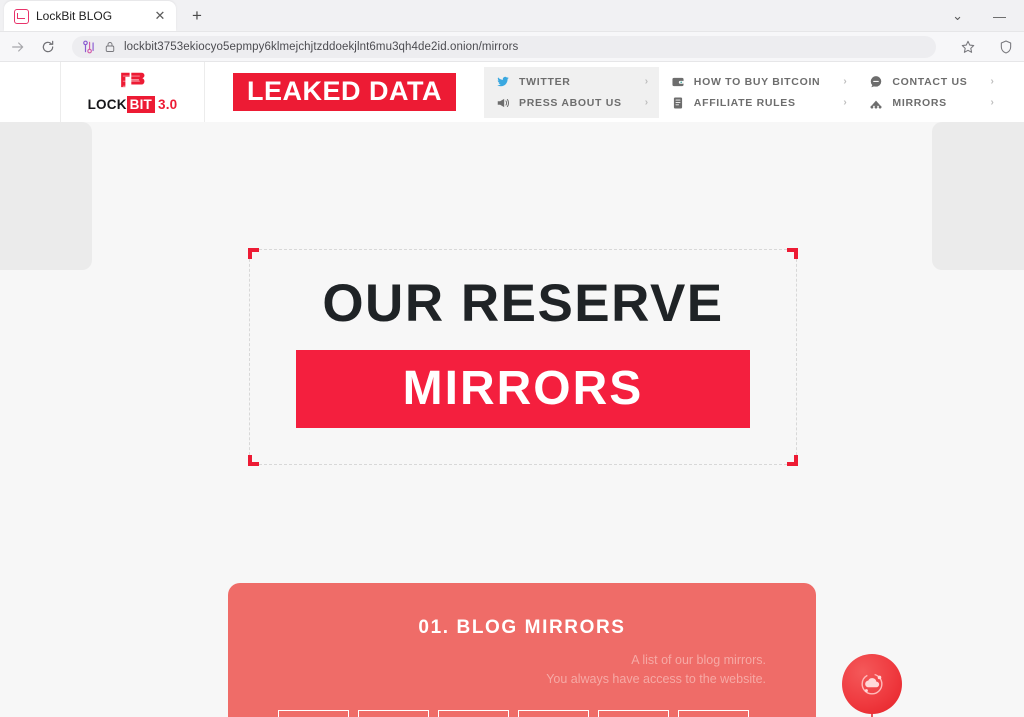 This screenshot has height=717, width=1024. Describe the element at coordinates (132, 92) in the screenshot. I see `site-logo: LOCK BIT 3.0` at that location.